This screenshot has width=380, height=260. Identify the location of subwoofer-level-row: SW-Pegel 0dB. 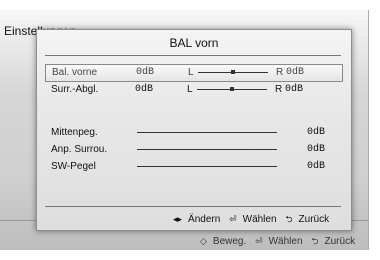
(193, 167).